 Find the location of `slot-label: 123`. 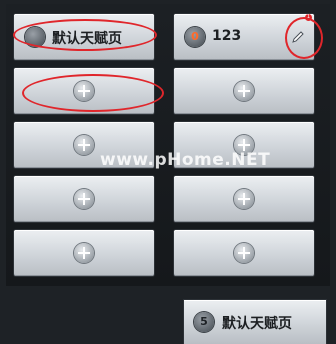

slot-label: 123 is located at coordinates (227, 36).